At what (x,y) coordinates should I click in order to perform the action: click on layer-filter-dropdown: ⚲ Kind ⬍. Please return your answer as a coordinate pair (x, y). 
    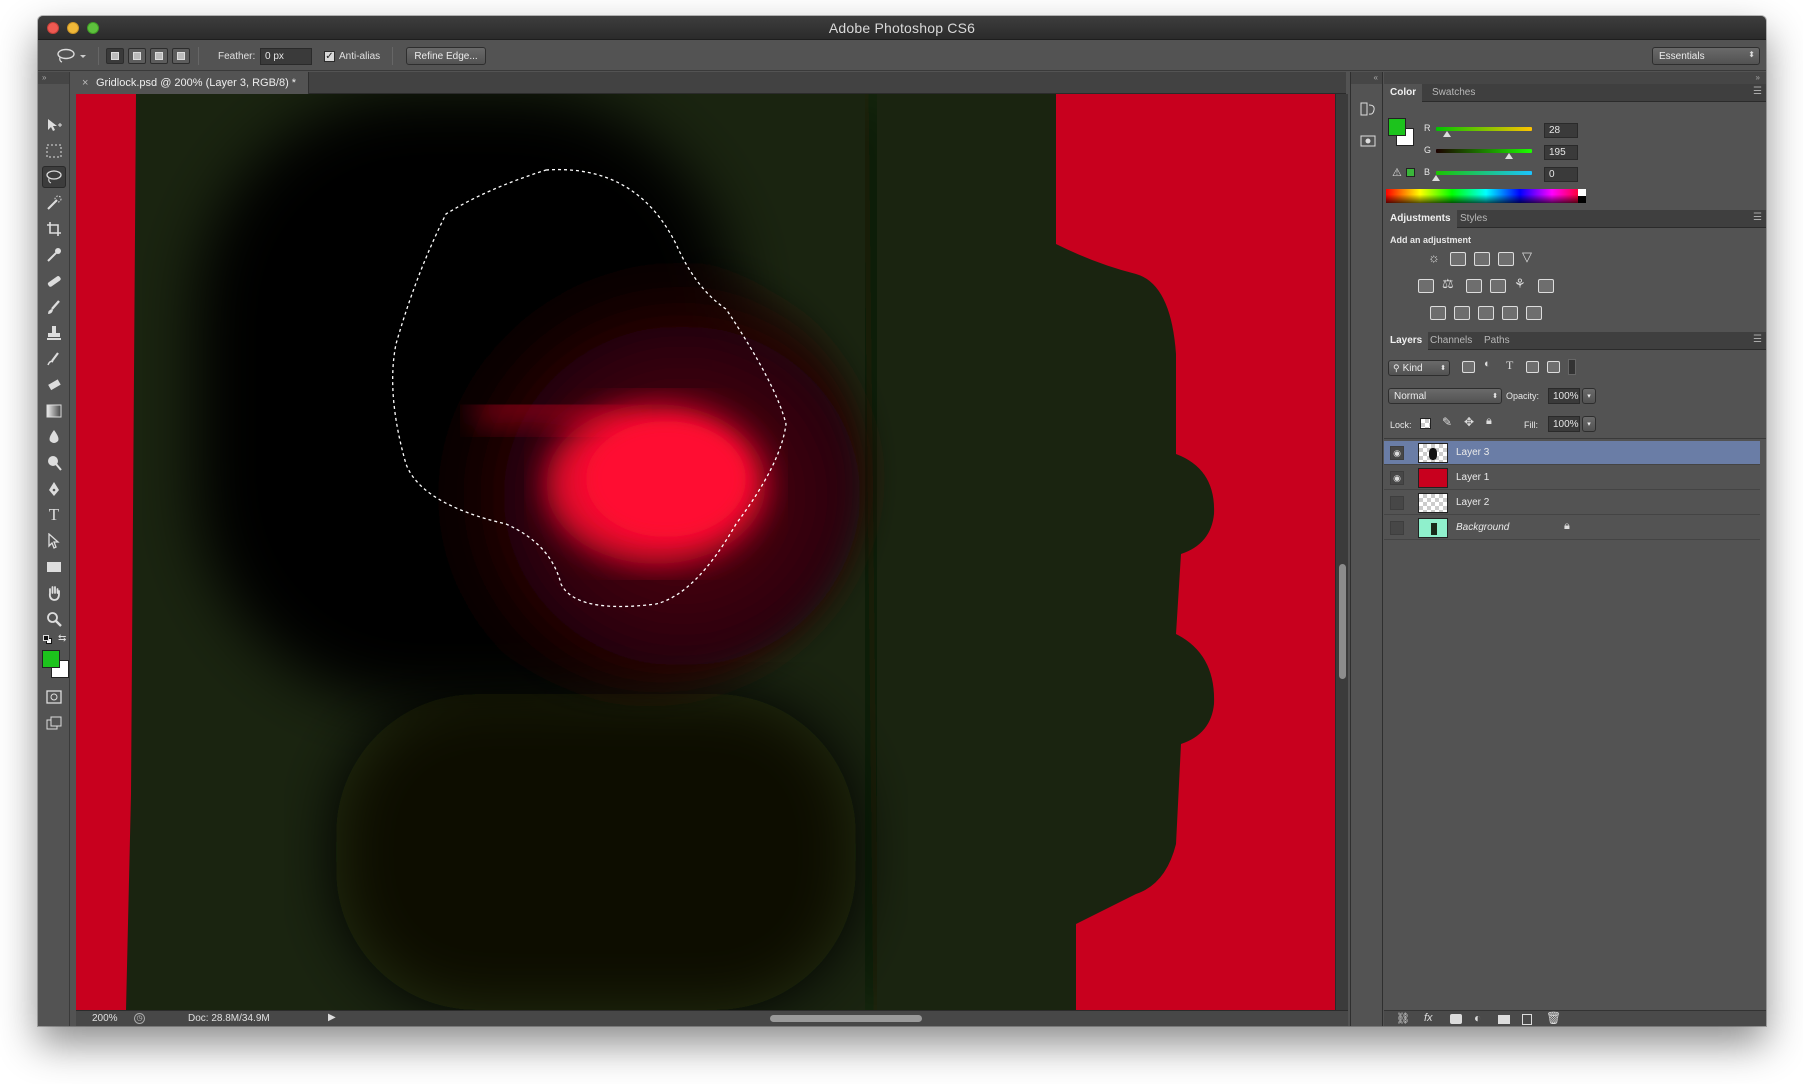
    Looking at the image, I should click on (1419, 368).